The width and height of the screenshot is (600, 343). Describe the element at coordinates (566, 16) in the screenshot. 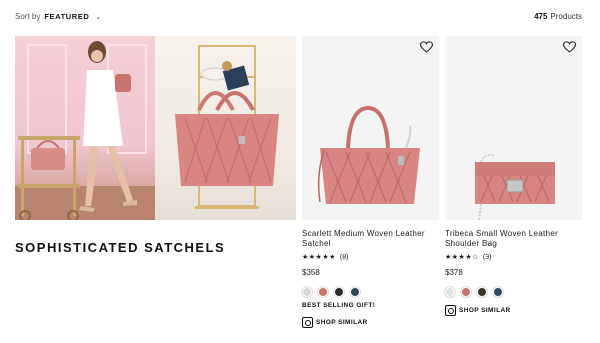

I see `product-count-label: Products` at that location.